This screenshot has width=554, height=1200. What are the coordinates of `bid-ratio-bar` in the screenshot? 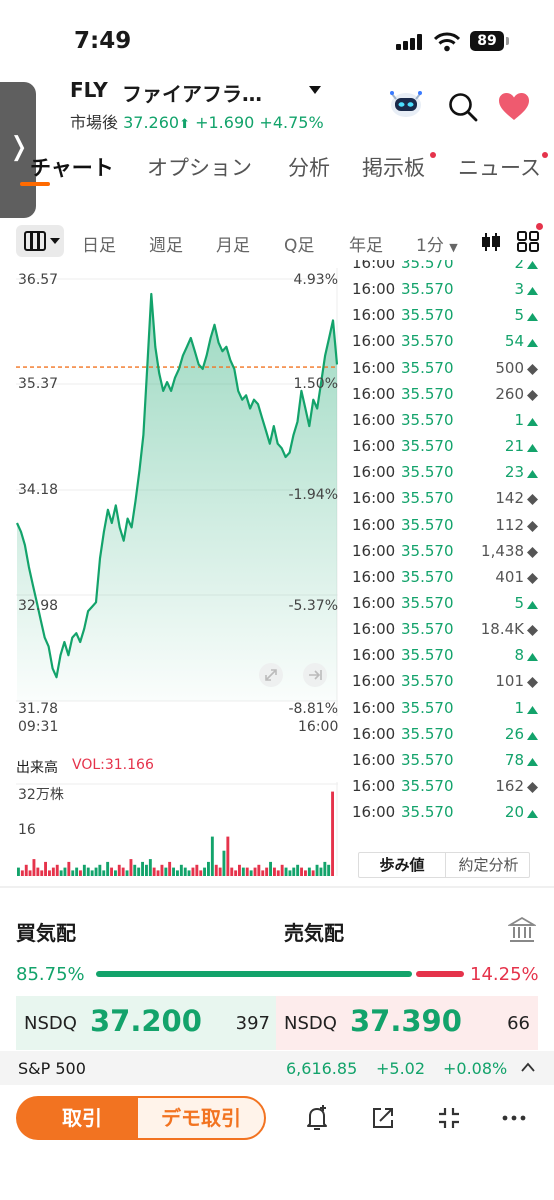 It's located at (254, 974).